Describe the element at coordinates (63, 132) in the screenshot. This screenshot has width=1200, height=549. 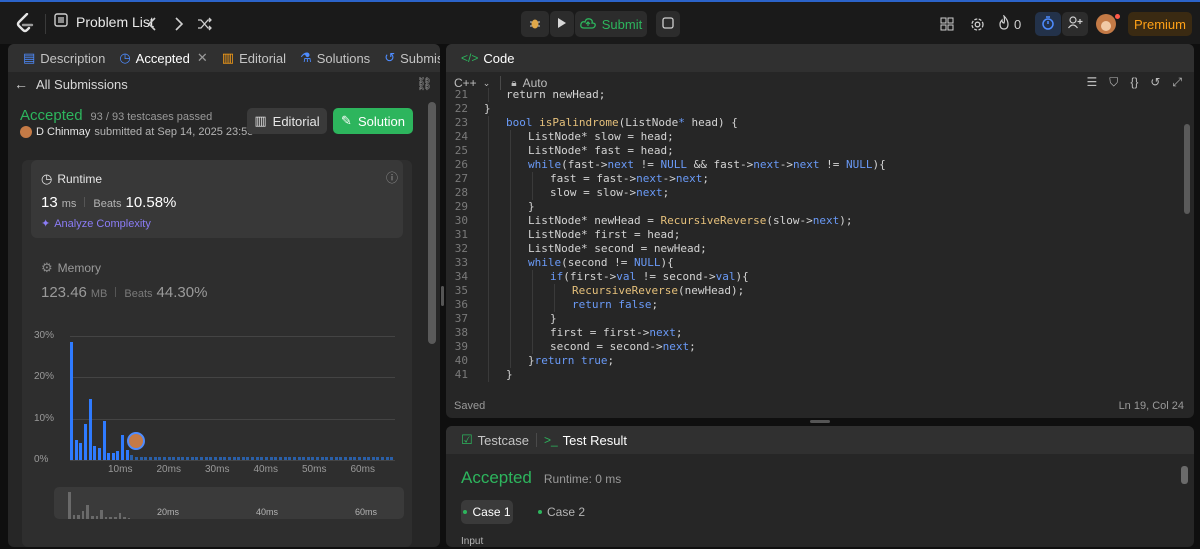
I see `author-name: D Chinmay` at that location.